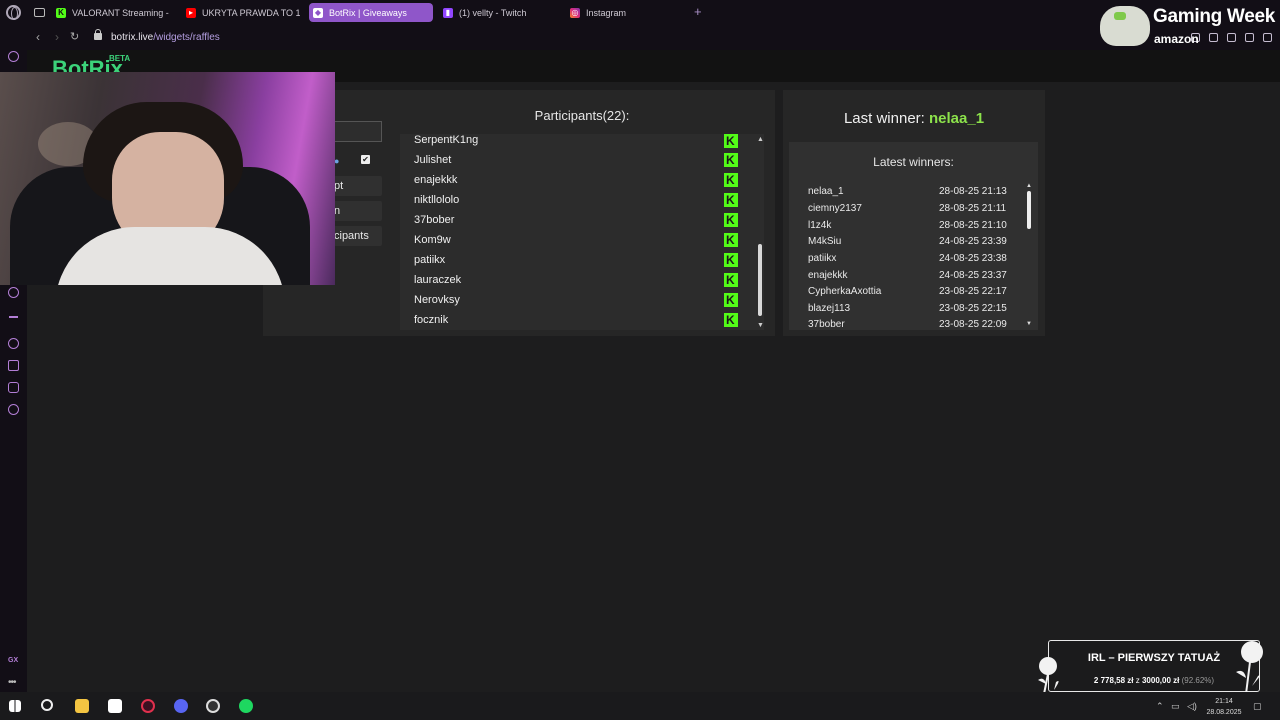 The image size is (1280, 720). Describe the element at coordinates (826, 324) in the screenshot. I see `winner-name: 37bober` at that location.